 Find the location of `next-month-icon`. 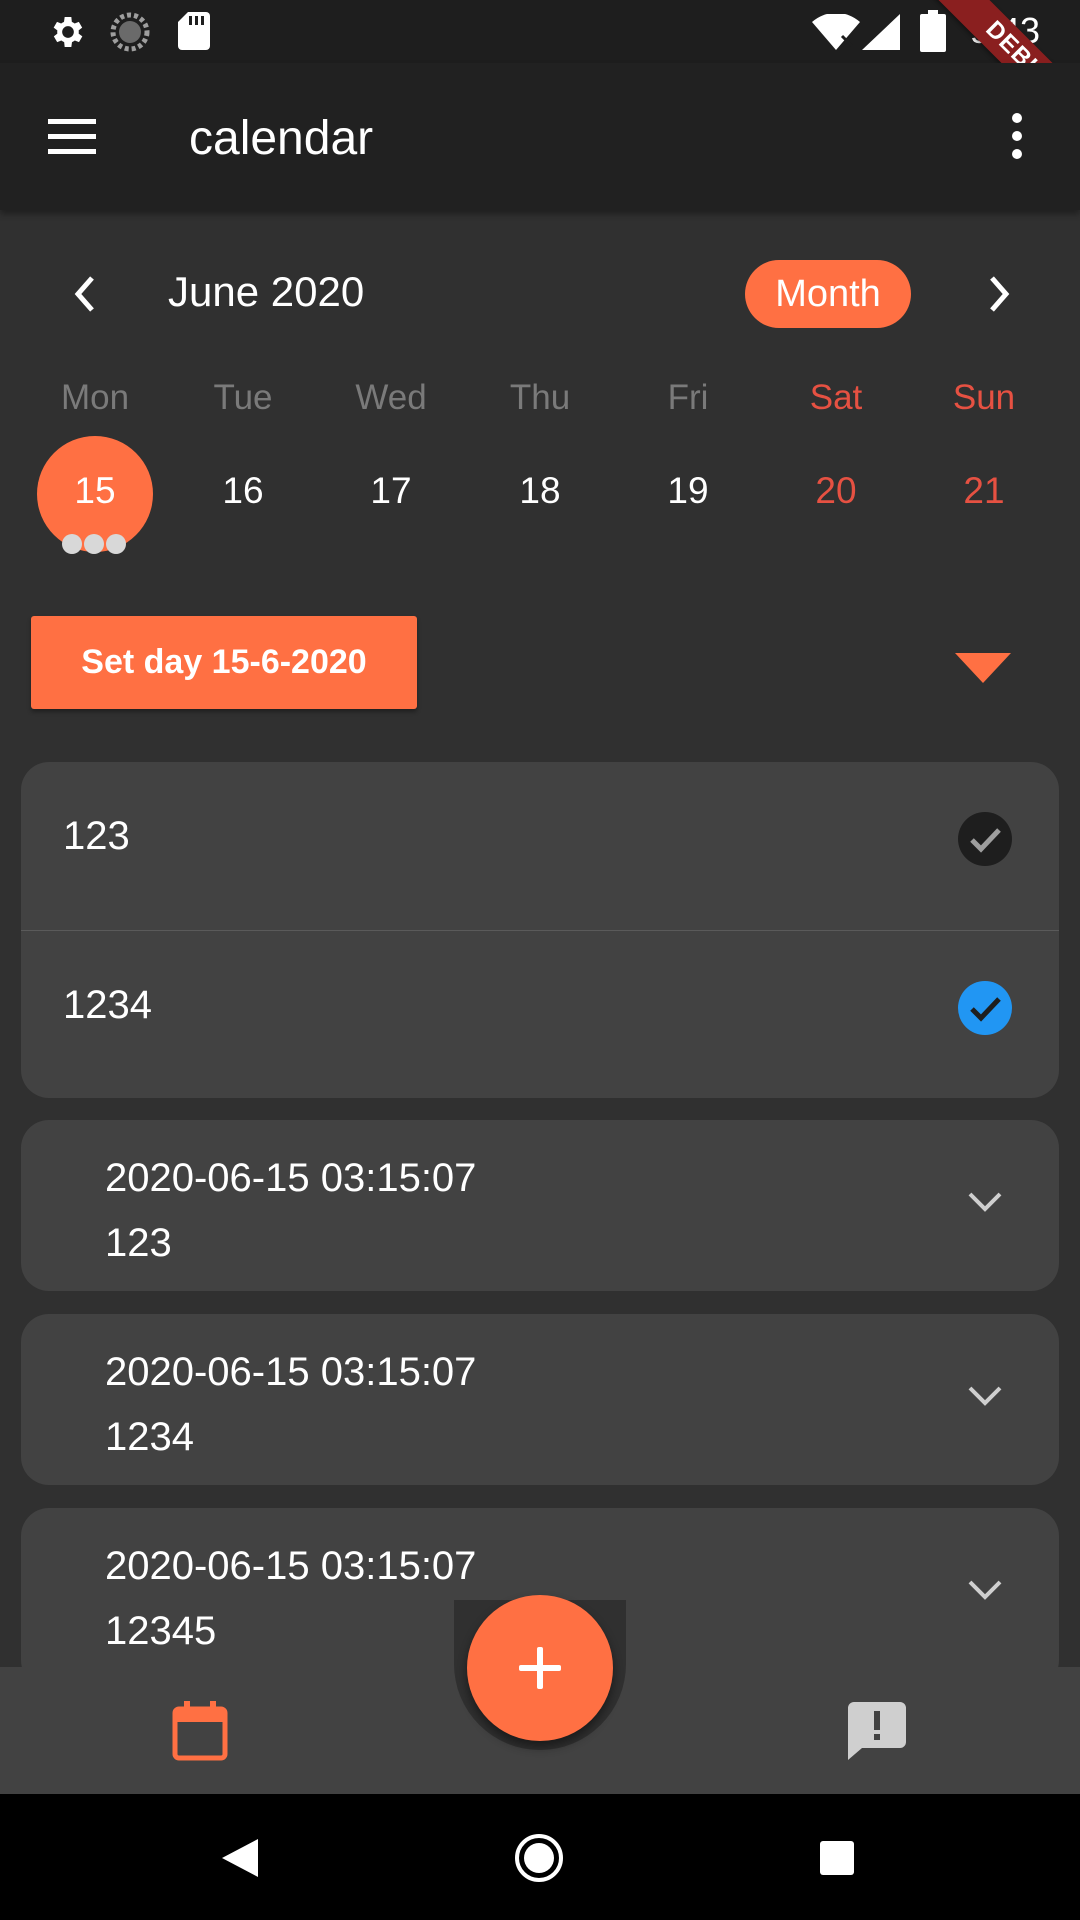

next-month-icon is located at coordinates (998, 294).